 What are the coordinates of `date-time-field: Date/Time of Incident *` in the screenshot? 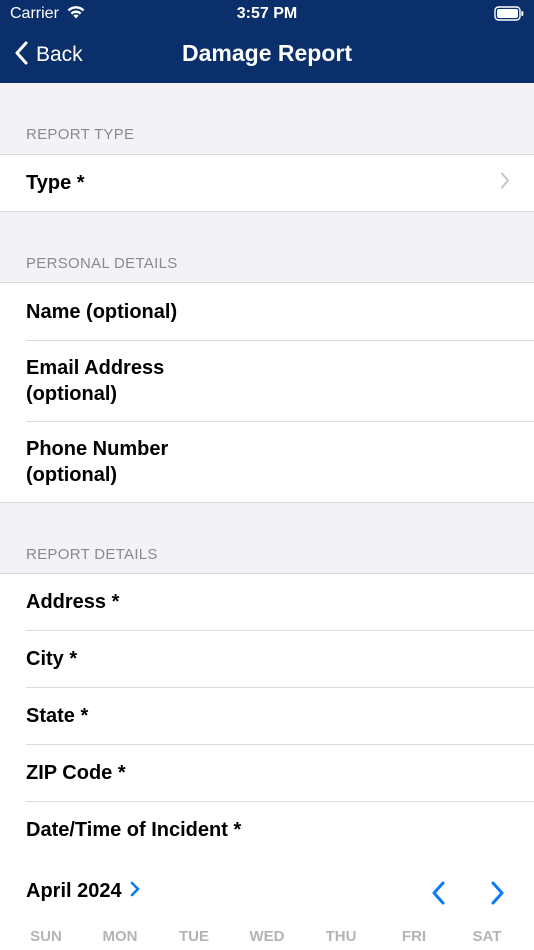 It's located at (280, 830).